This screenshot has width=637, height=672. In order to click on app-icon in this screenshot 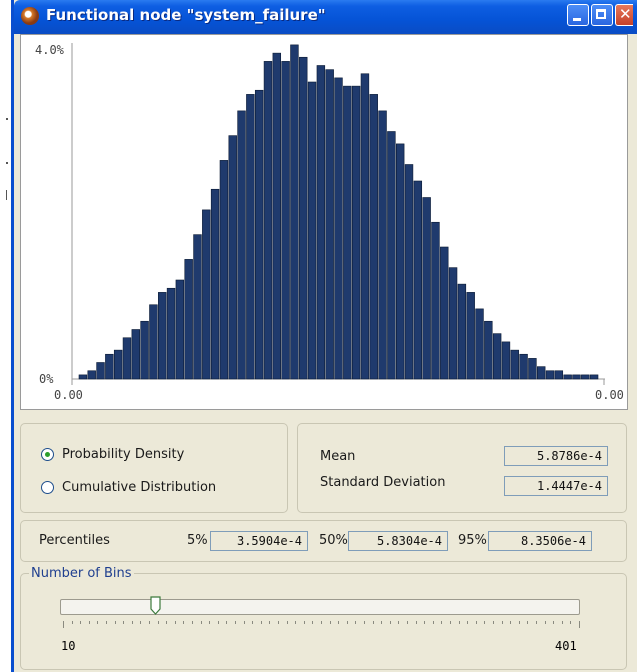, I will do `click(30, 16)`.